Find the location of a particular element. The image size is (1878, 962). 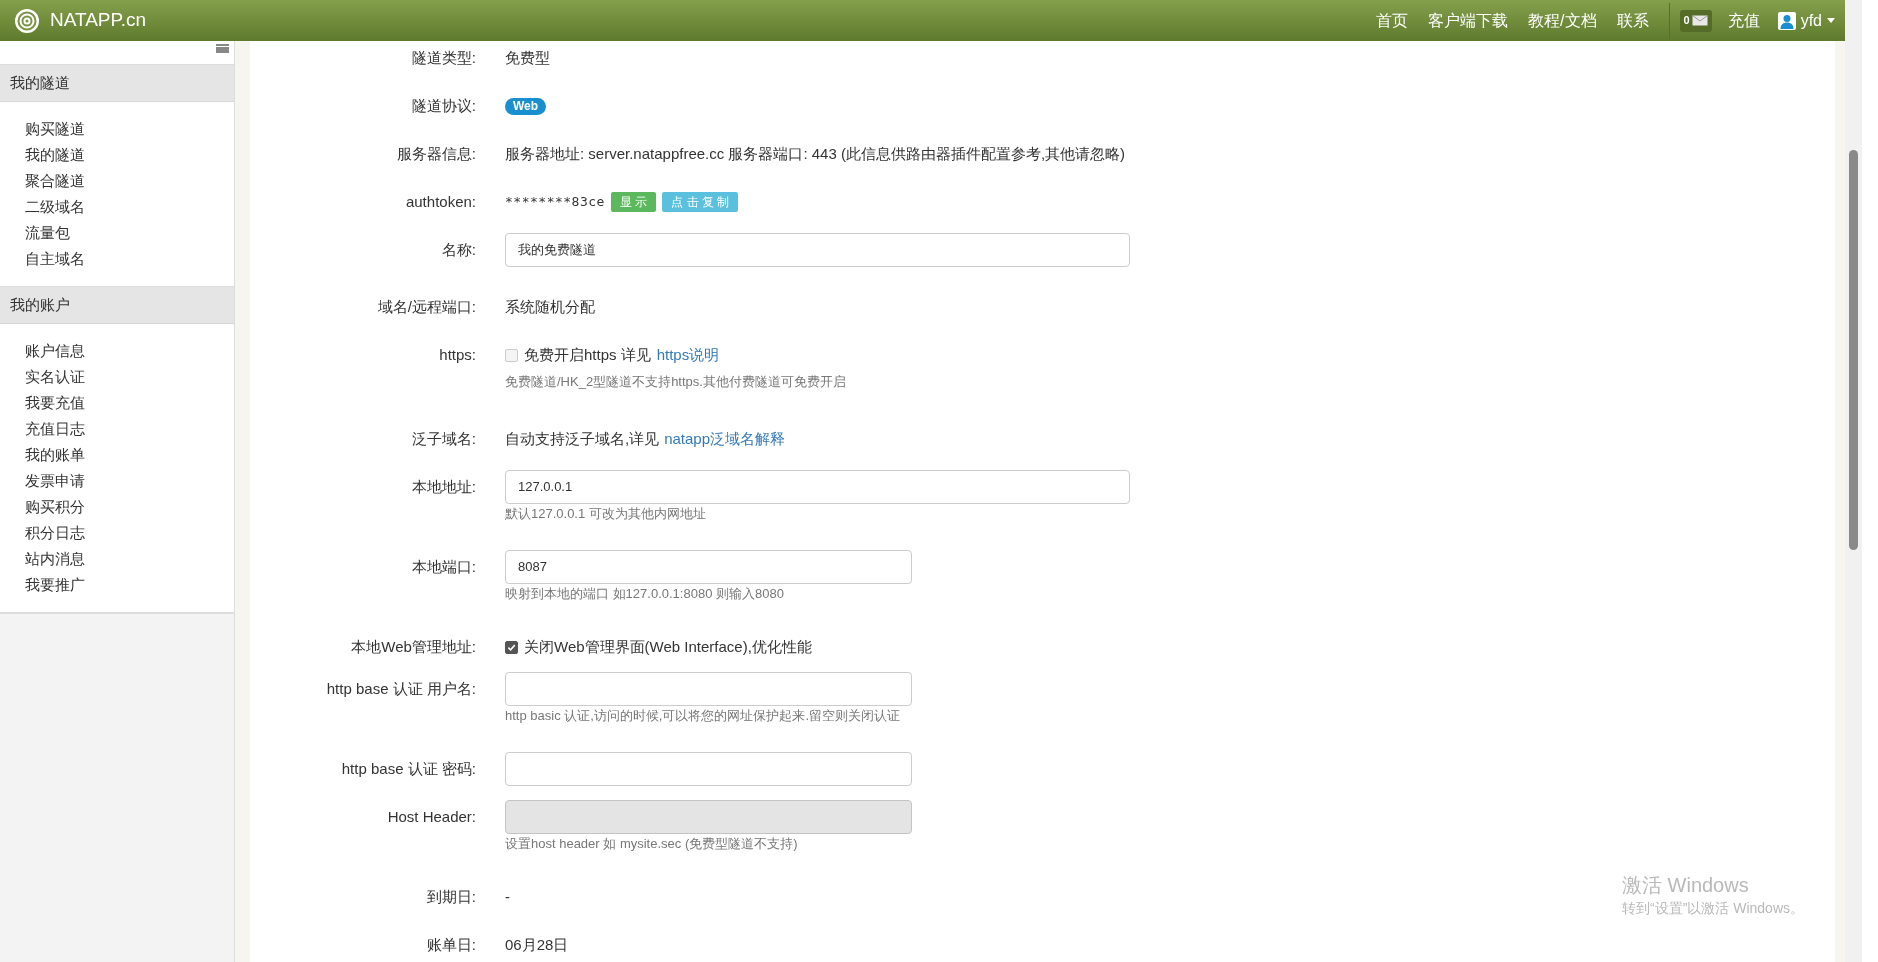

sidebar-item: 账户信息 is located at coordinates (117, 351).